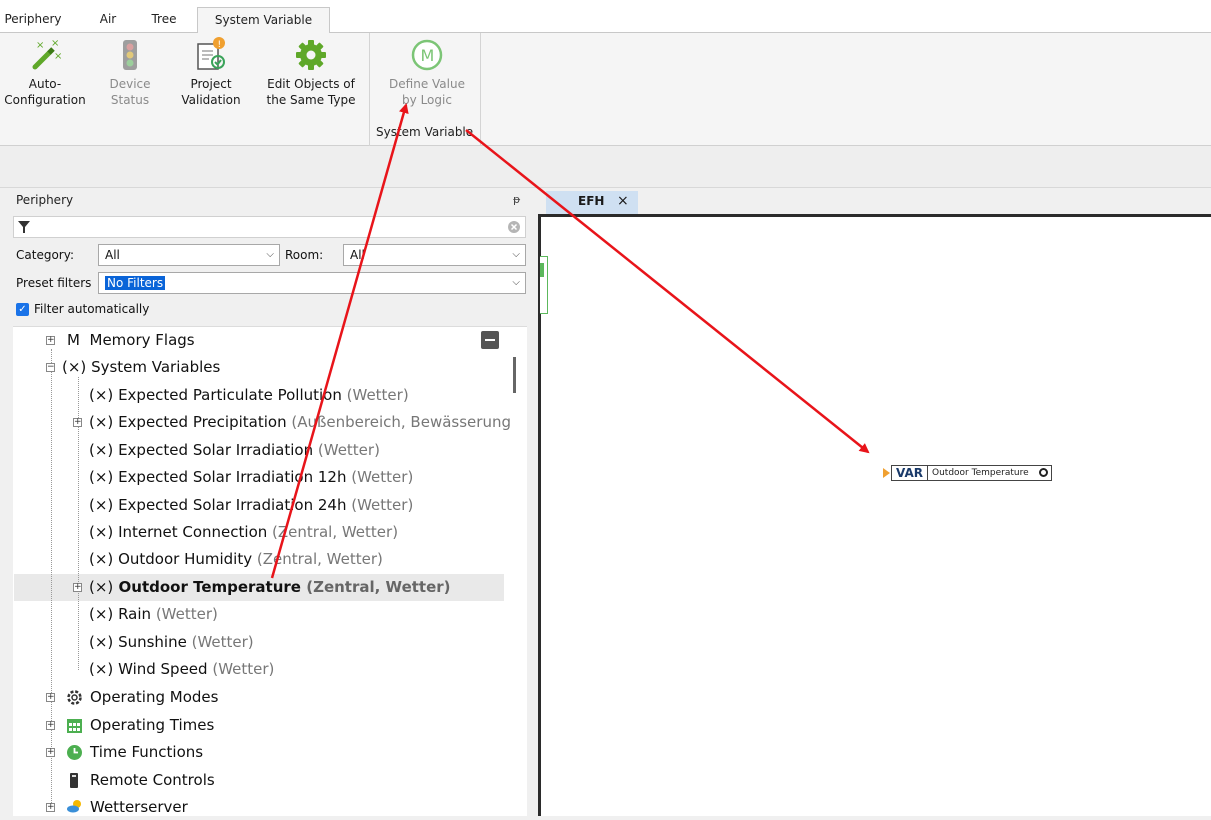 The width and height of the screenshot is (1211, 820). Describe the element at coordinates (263, 20) in the screenshot. I see `tab-system-variable: System Variable` at that location.